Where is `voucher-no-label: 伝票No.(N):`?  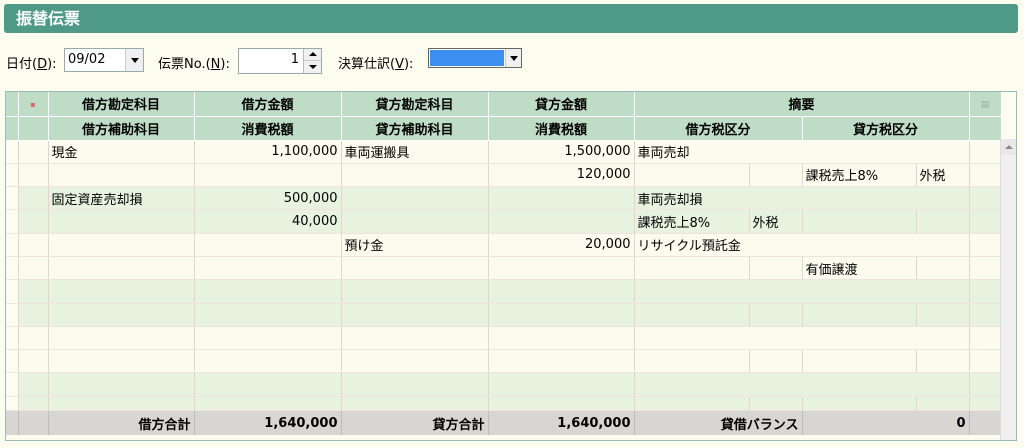
voucher-no-label: 伝票No.(N): is located at coordinates (194, 64).